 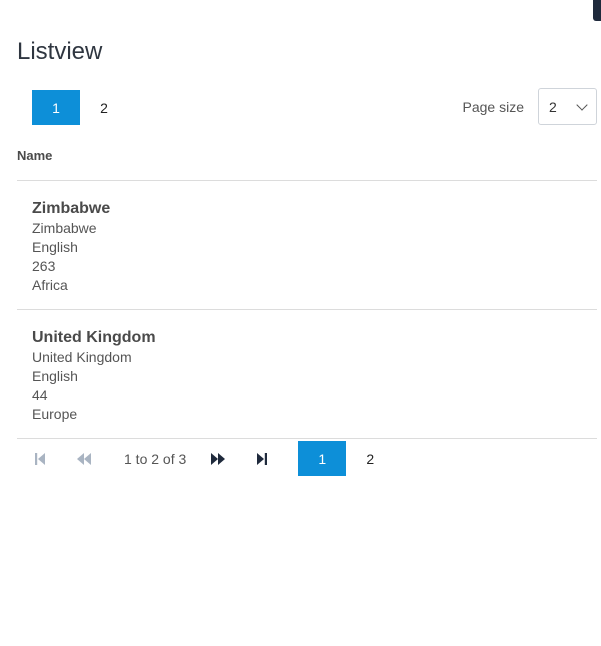 I want to click on page-size-value: 2, so click(x=553, y=106).